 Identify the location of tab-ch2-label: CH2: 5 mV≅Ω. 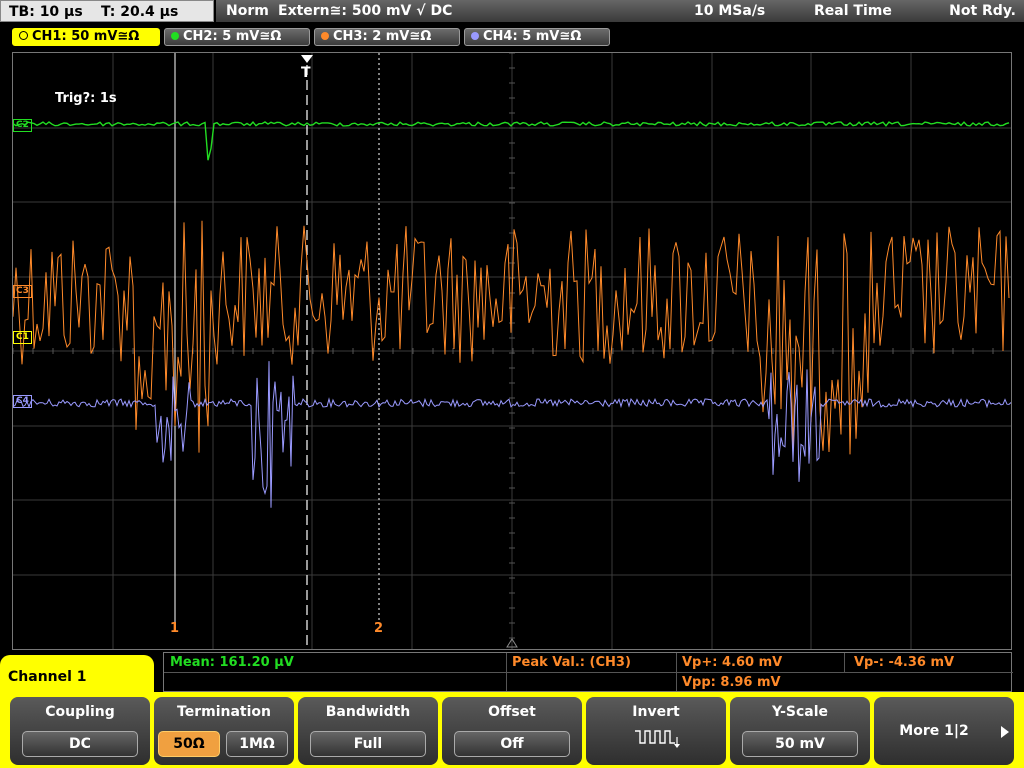
(232, 36).